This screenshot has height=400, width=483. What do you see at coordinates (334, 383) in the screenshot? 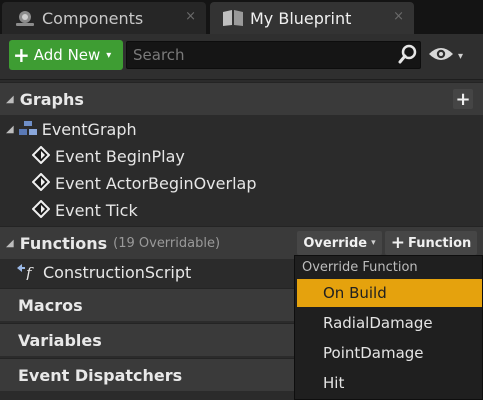
I see `menu-item-label: Hit` at bounding box center [334, 383].